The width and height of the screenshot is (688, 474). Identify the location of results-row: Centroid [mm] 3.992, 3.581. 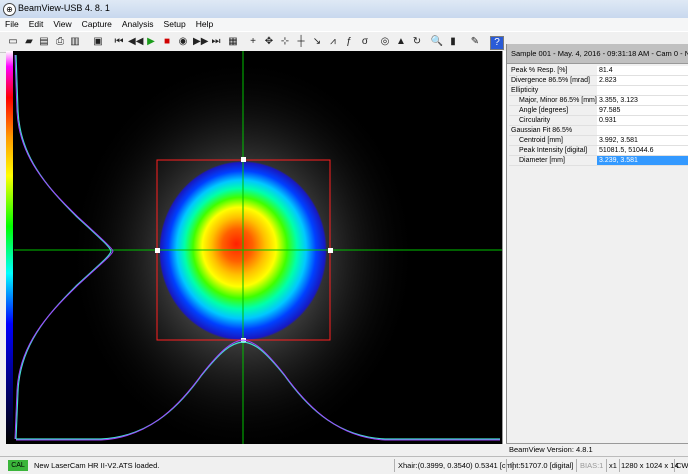
(598, 141).